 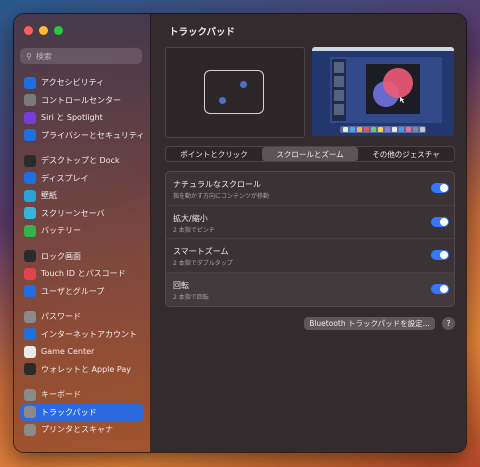 I want to click on sidebar-item-label: コントロールセンター, so click(x=81, y=100).